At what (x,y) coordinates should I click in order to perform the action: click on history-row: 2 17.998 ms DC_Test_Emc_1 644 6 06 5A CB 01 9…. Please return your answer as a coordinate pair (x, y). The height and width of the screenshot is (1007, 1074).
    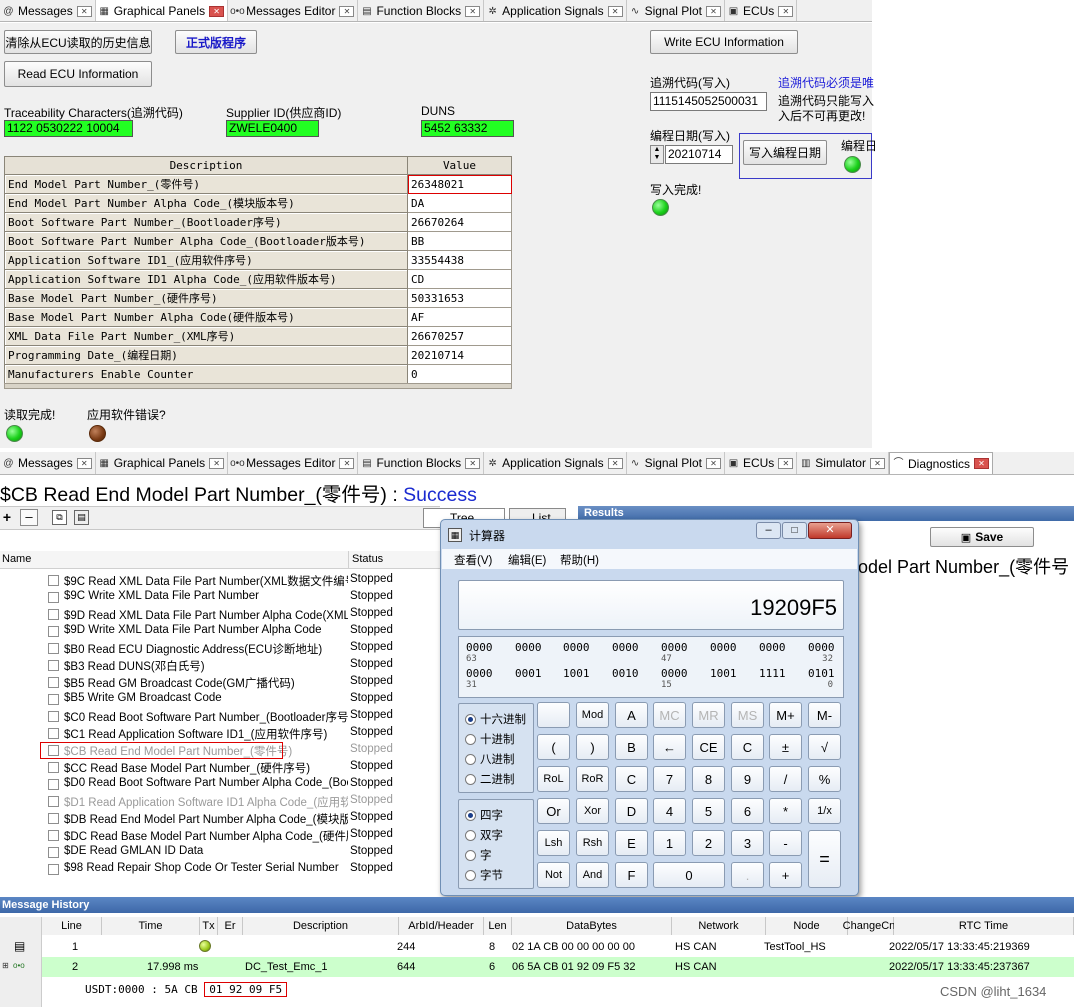
    Looking at the image, I should click on (558, 967).